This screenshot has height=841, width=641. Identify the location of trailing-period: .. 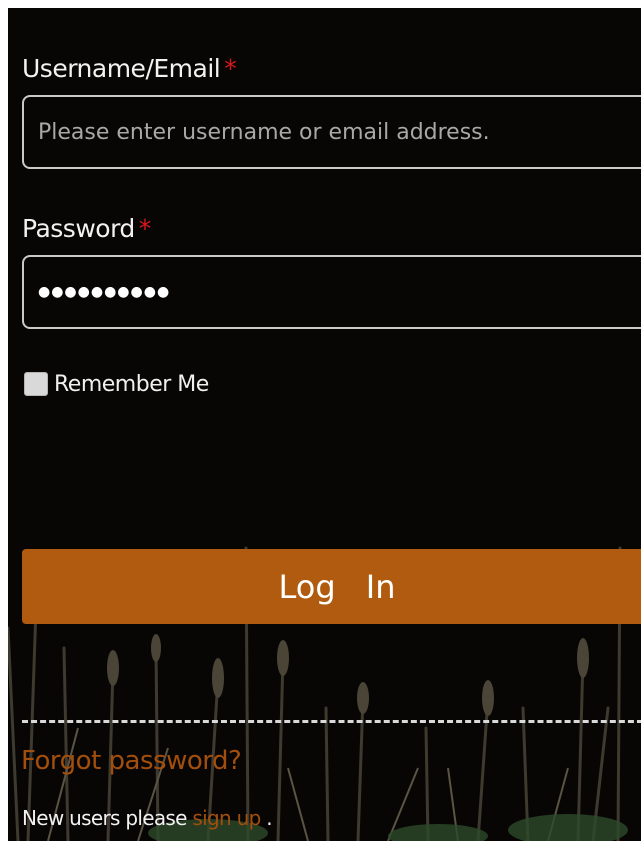
(269, 818).